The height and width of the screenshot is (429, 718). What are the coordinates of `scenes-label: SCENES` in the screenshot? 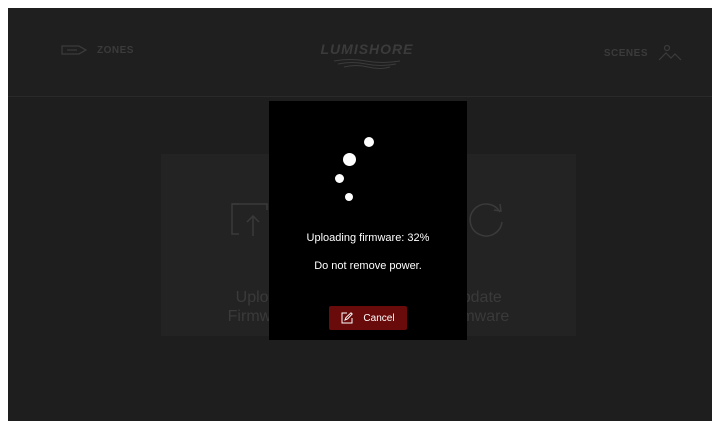 It's located at (625, 53).